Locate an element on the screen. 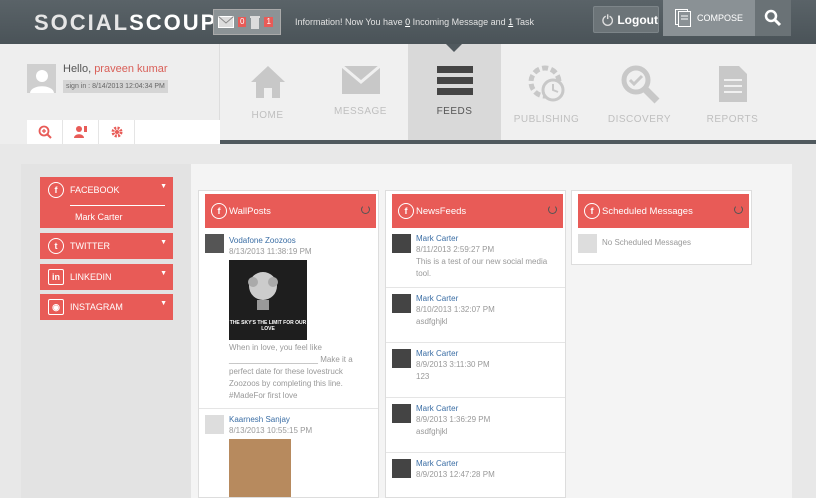 Image resolution: width=816 pixels, height=498 pixels. nav-discovery: DISCOVERY is located at coordinates (639, 92).